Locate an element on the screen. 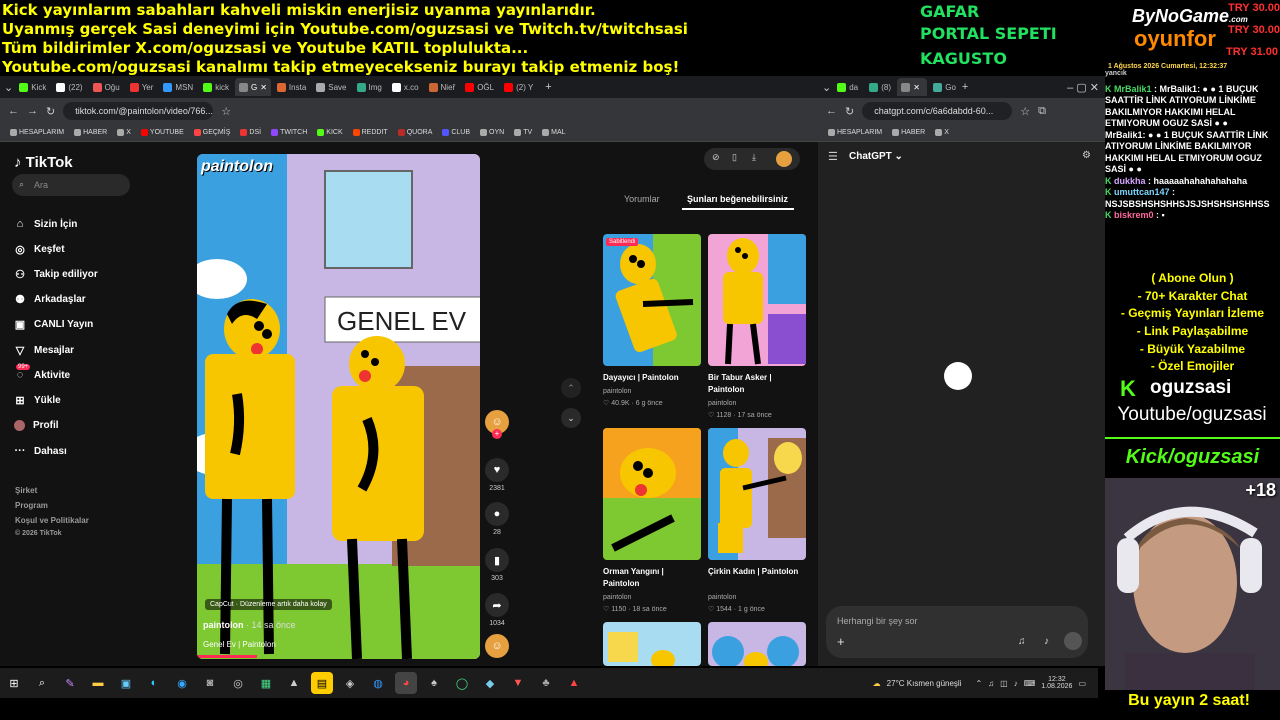 This screenshot has width=1280, height=720. bookmark: REDDIT is located at coordinates (370, 132).